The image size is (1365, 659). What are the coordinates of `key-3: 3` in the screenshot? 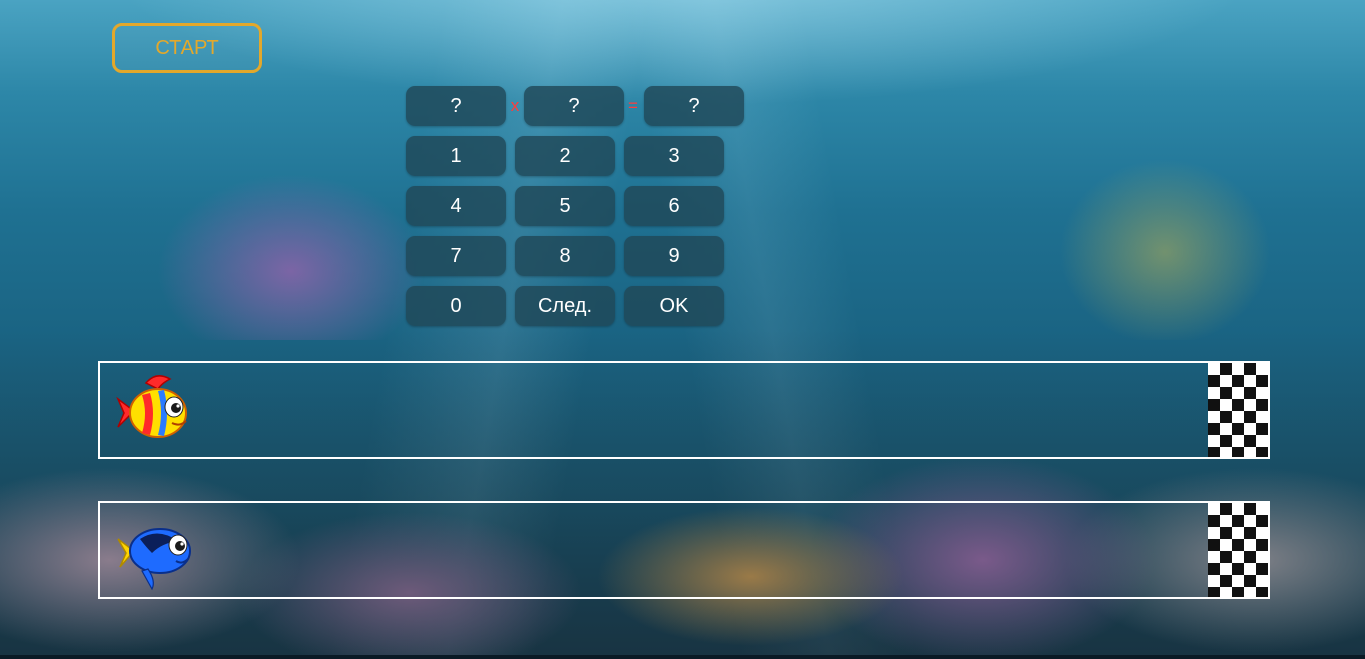 It's located at (674, 156).